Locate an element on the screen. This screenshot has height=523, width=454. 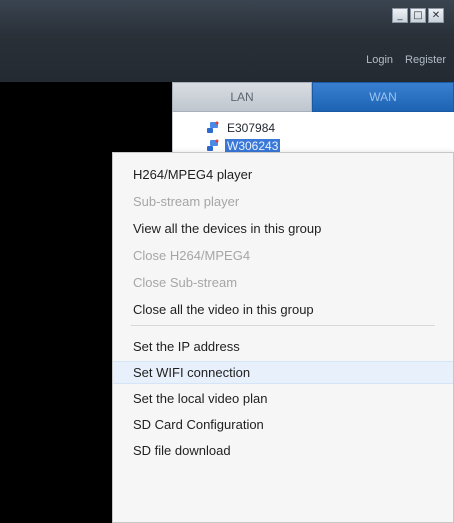
menu-item-set-local-video-plan: Set the local video plan is located at coordinates (283, 398).